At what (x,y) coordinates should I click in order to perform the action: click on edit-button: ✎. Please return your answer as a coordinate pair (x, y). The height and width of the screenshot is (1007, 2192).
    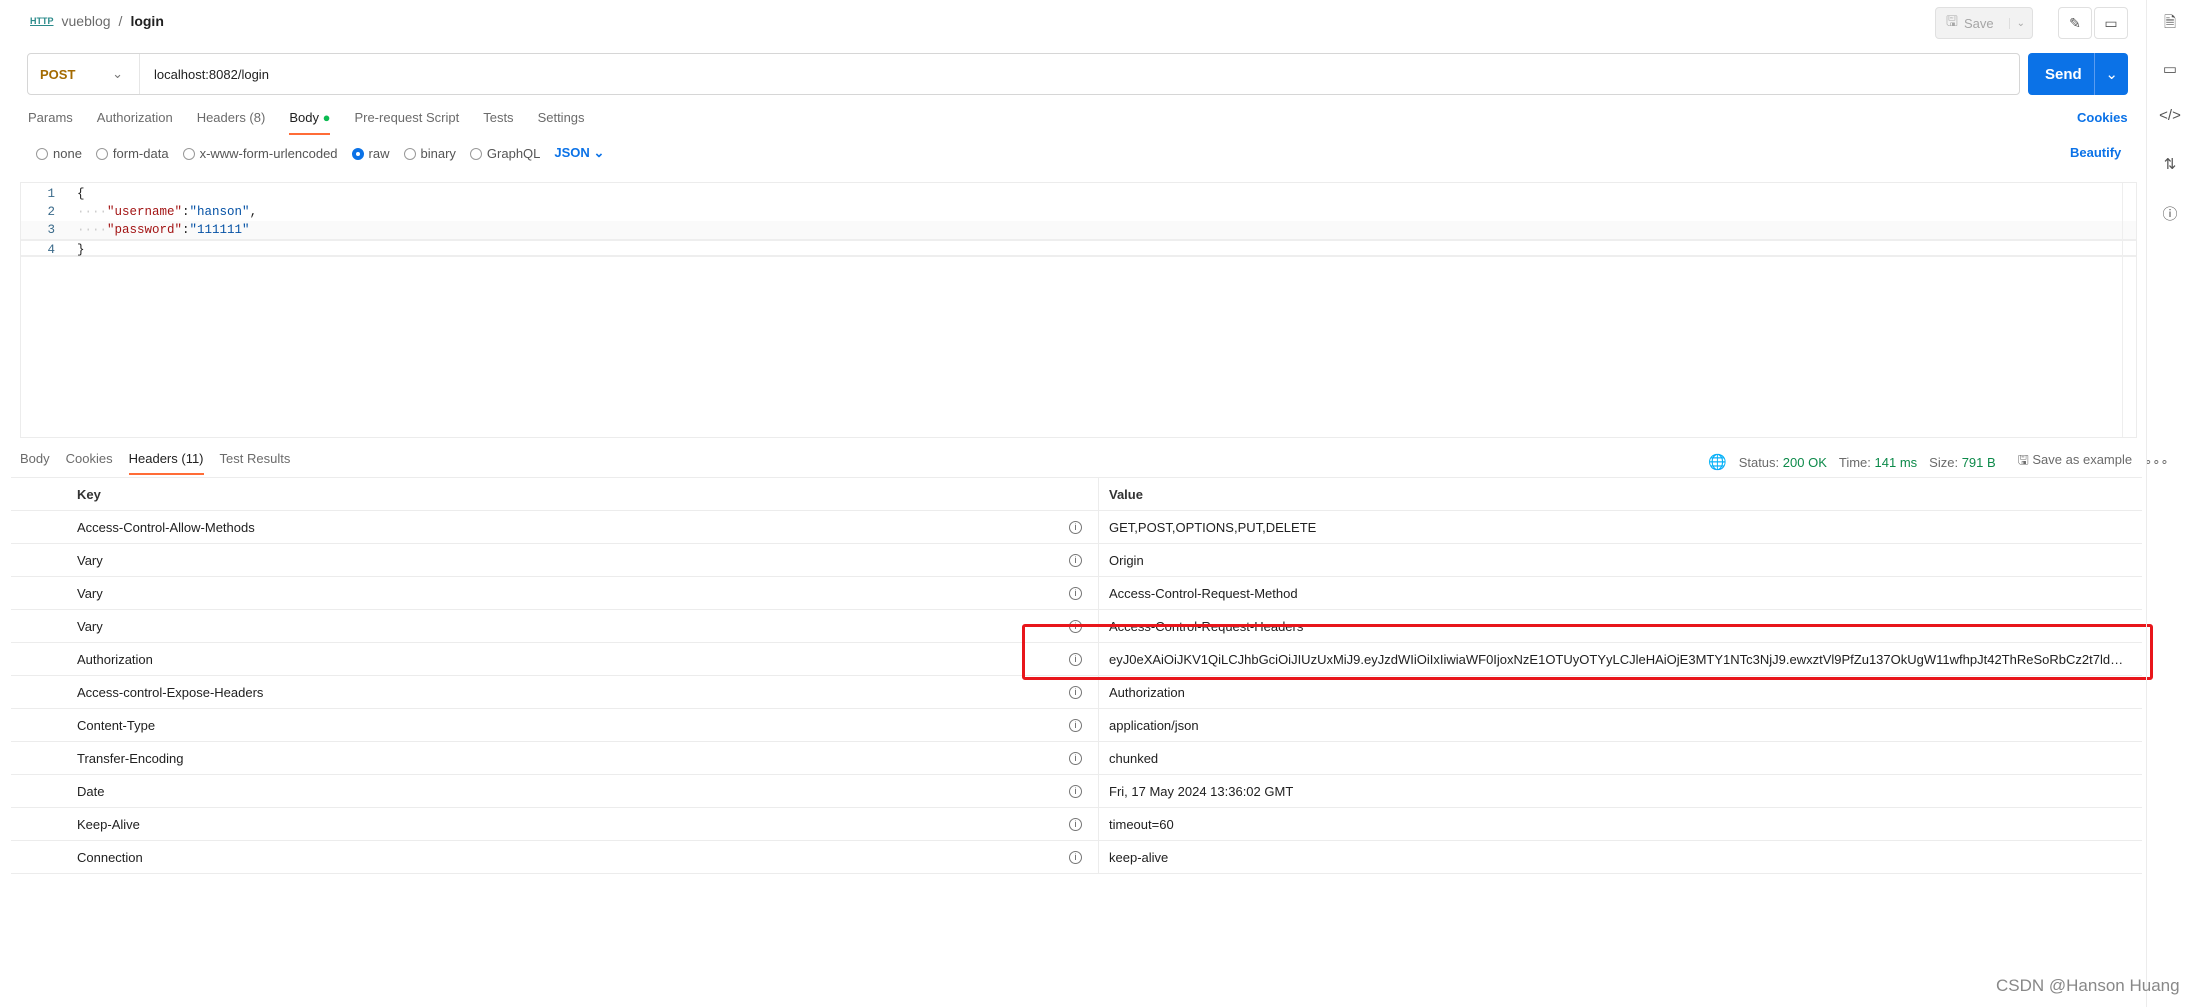
    Looking at the image, I should click on (2075, 23).